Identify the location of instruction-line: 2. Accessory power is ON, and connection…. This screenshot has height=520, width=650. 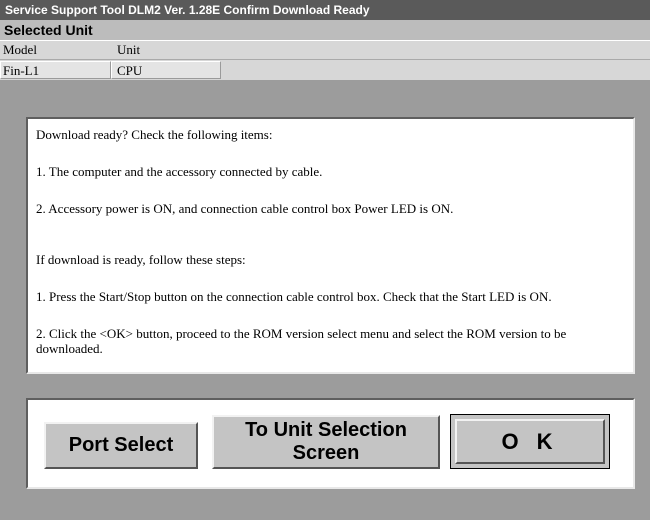
(245, 208).